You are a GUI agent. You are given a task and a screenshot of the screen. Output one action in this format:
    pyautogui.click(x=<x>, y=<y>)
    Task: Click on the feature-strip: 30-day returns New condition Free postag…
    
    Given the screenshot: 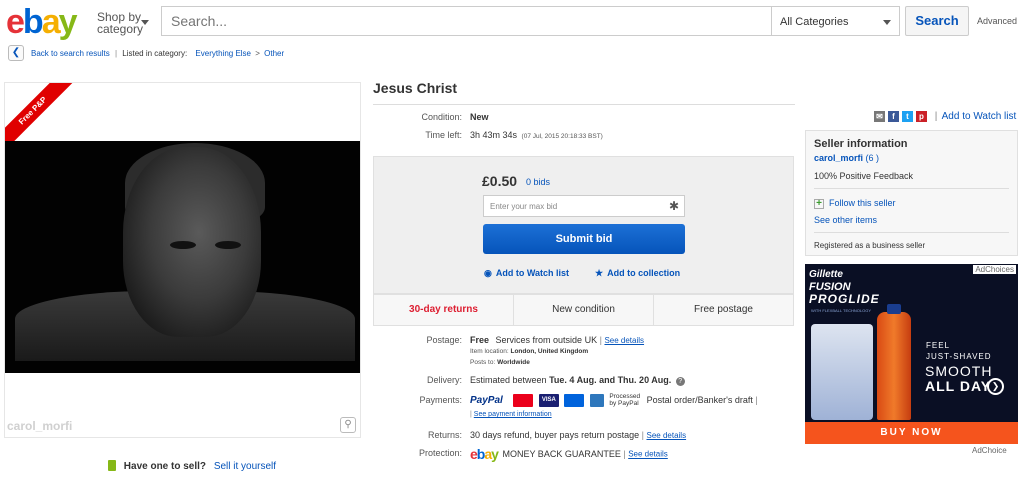 What is the action you would take?
    pyautogui.click(x=583, y=310)
    